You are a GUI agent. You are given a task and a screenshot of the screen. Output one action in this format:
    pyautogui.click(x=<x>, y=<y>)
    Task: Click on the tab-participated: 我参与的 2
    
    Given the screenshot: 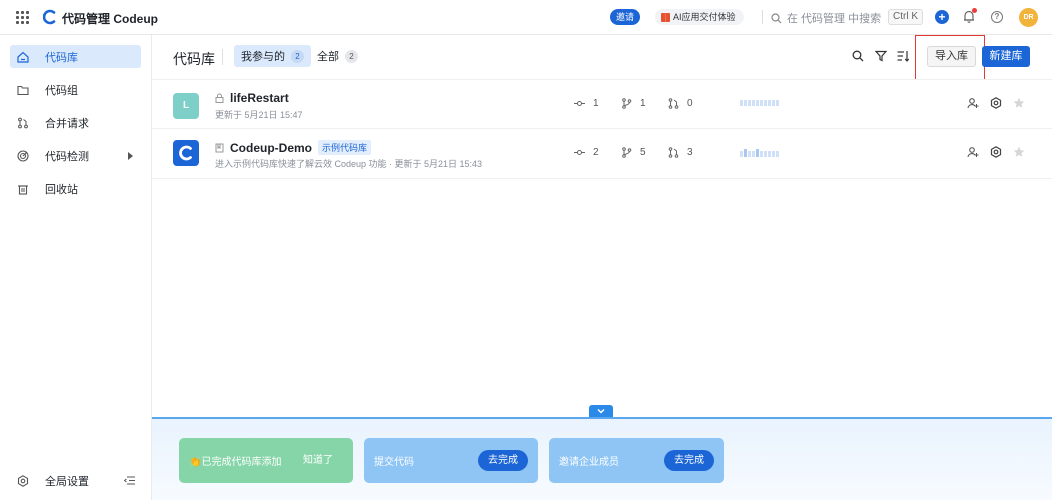 What is the action you would take?
    pyautogui.click(x=272, y=56)
    